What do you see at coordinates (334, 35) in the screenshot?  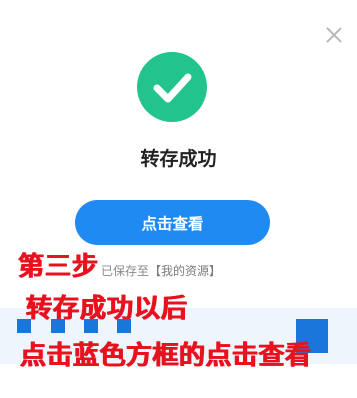 I see `close-icon` at bounding box center [334, 35].